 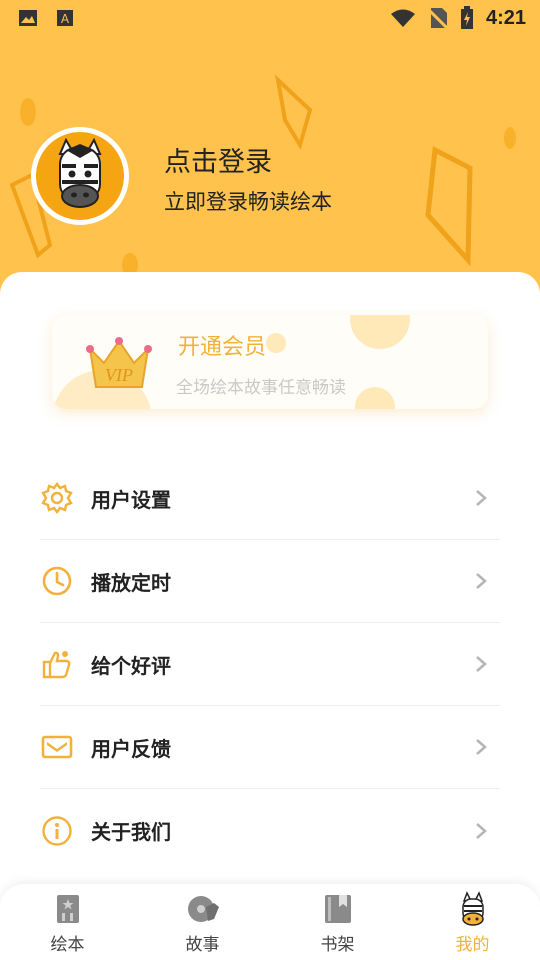 I want to click on login-subtitle: 立即登录畅读绘本, so click(x=248, y=202).